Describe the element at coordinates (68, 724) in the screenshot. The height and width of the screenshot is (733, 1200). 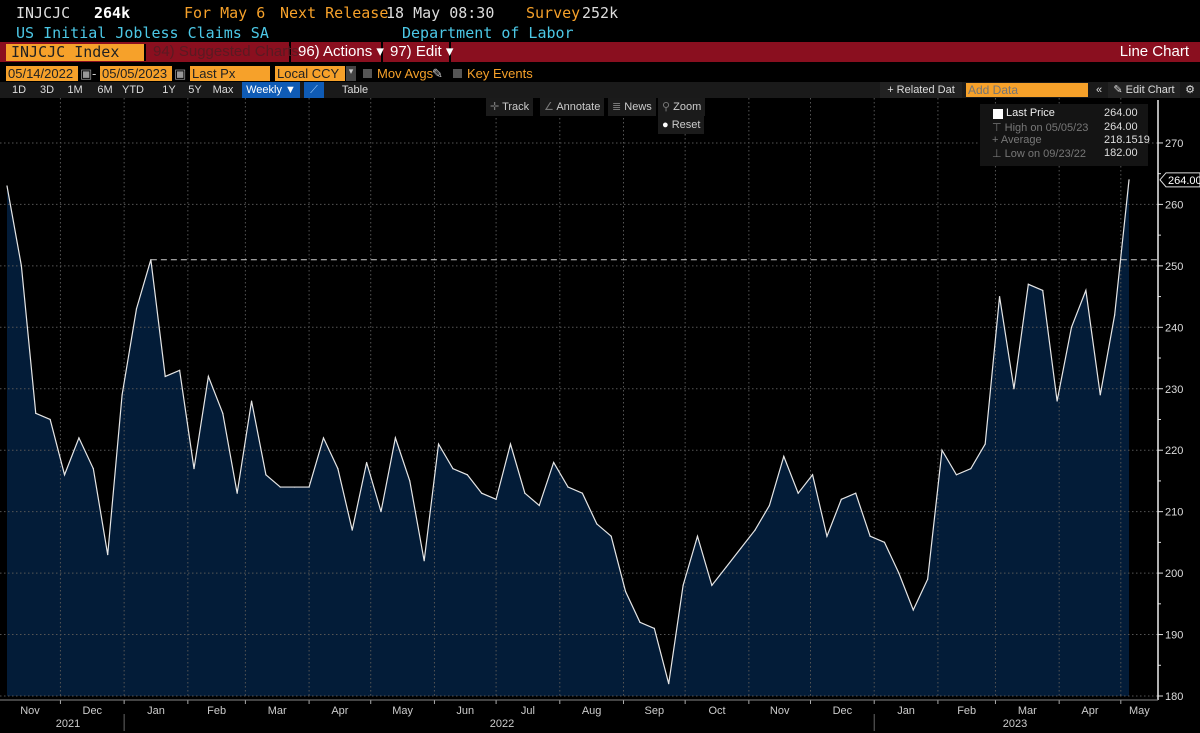
I see `x-year-label: 2021` at that location.